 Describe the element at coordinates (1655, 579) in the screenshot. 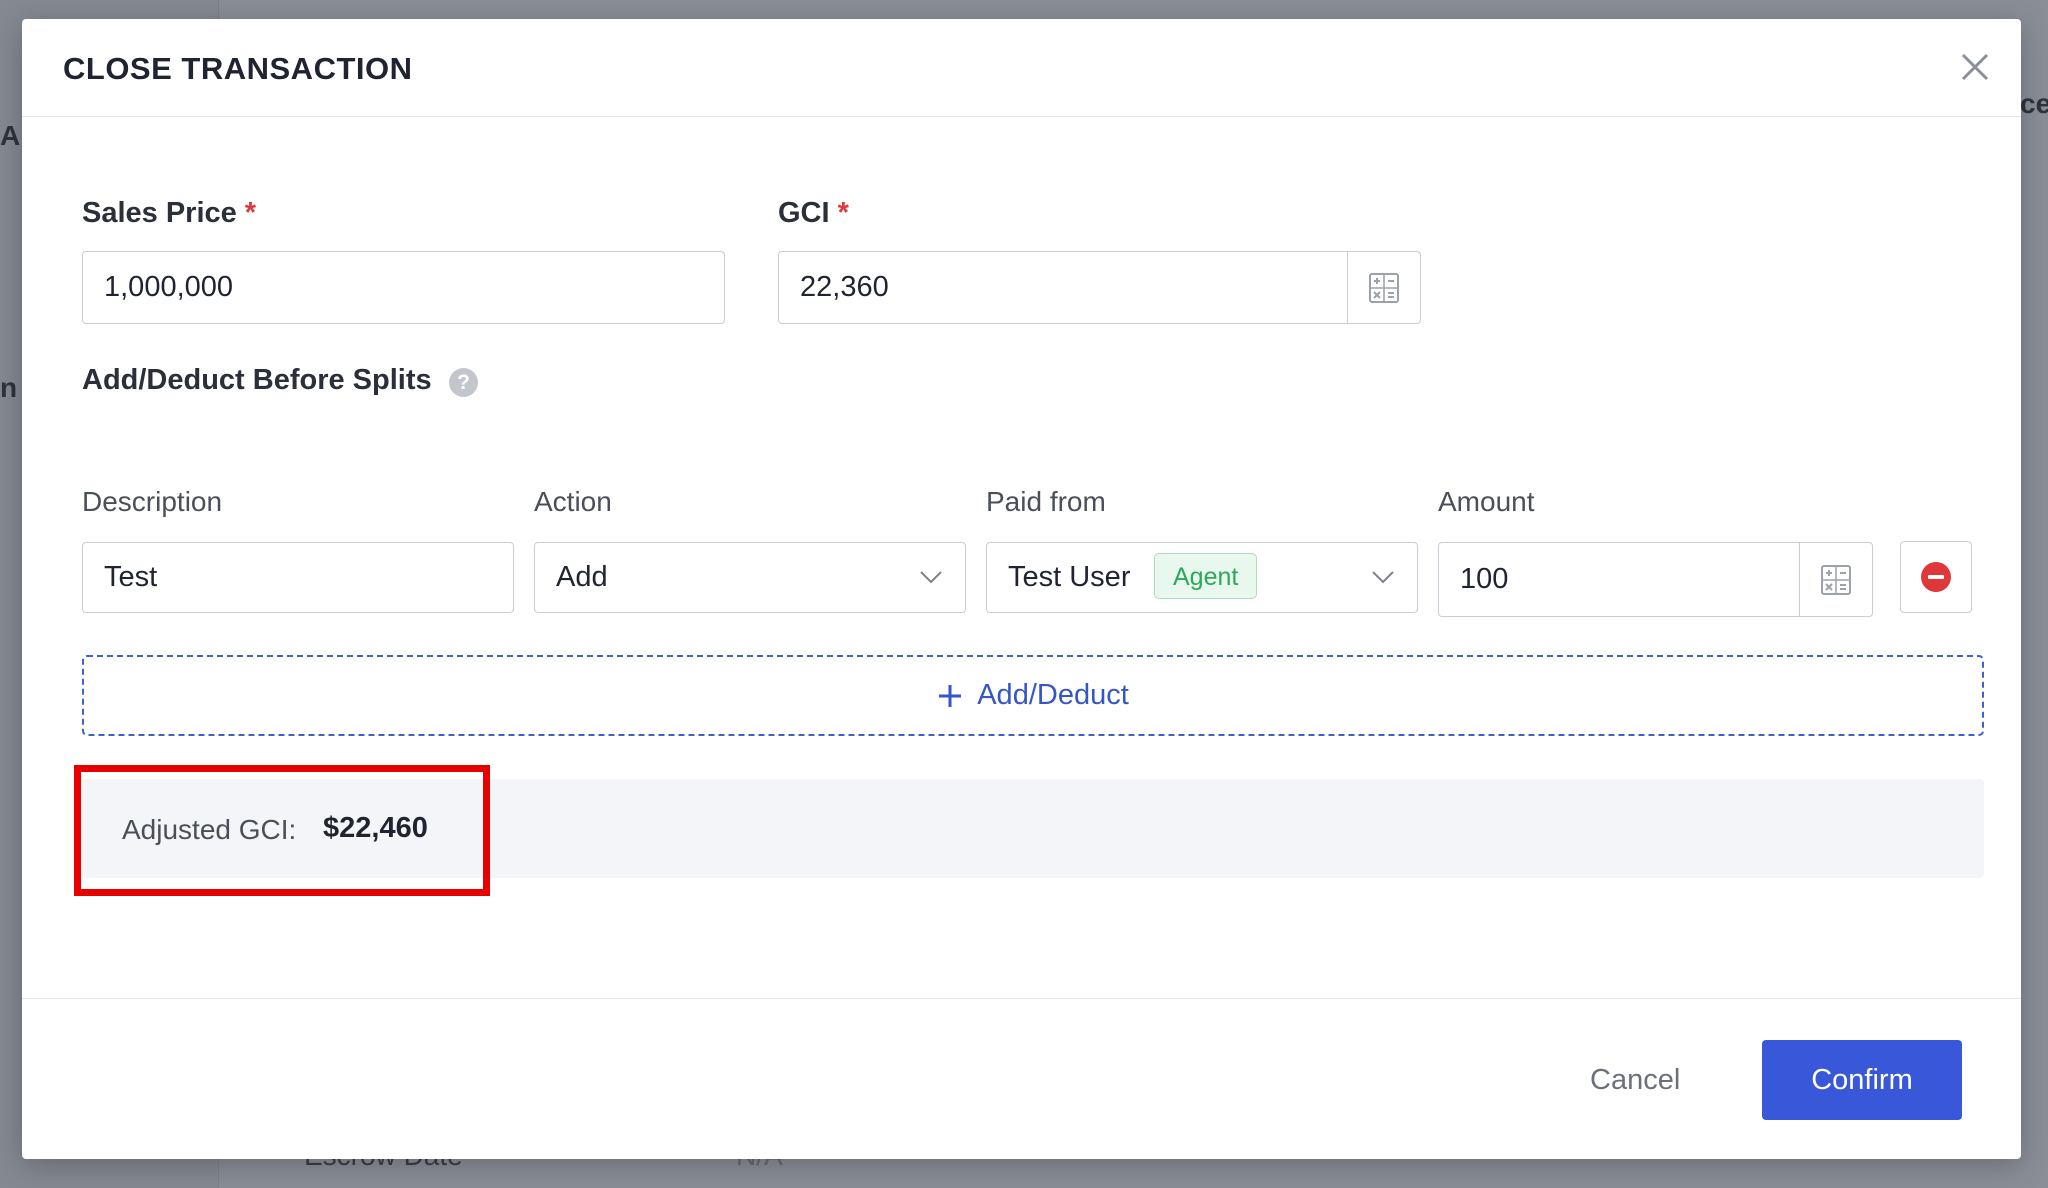

I see `amount-input: 100` at that location.